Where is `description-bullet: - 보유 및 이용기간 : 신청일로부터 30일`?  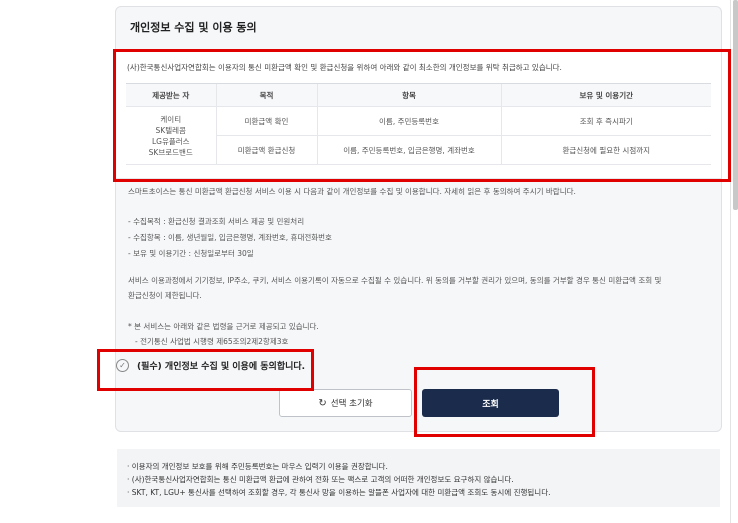
description-bullet: - 보유 및 이용기간 : 신청일로부터 30일 is located at coordinates (191, 253).